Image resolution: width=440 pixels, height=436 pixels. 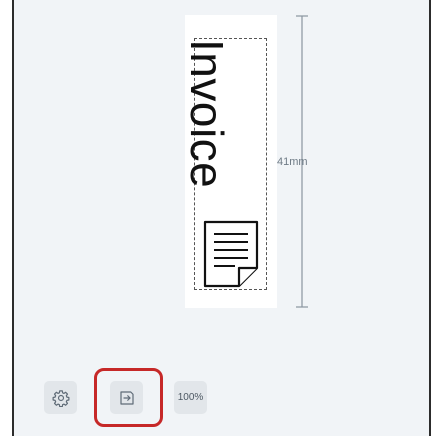 I want to click on settings-button, so click(x=60, y=397).